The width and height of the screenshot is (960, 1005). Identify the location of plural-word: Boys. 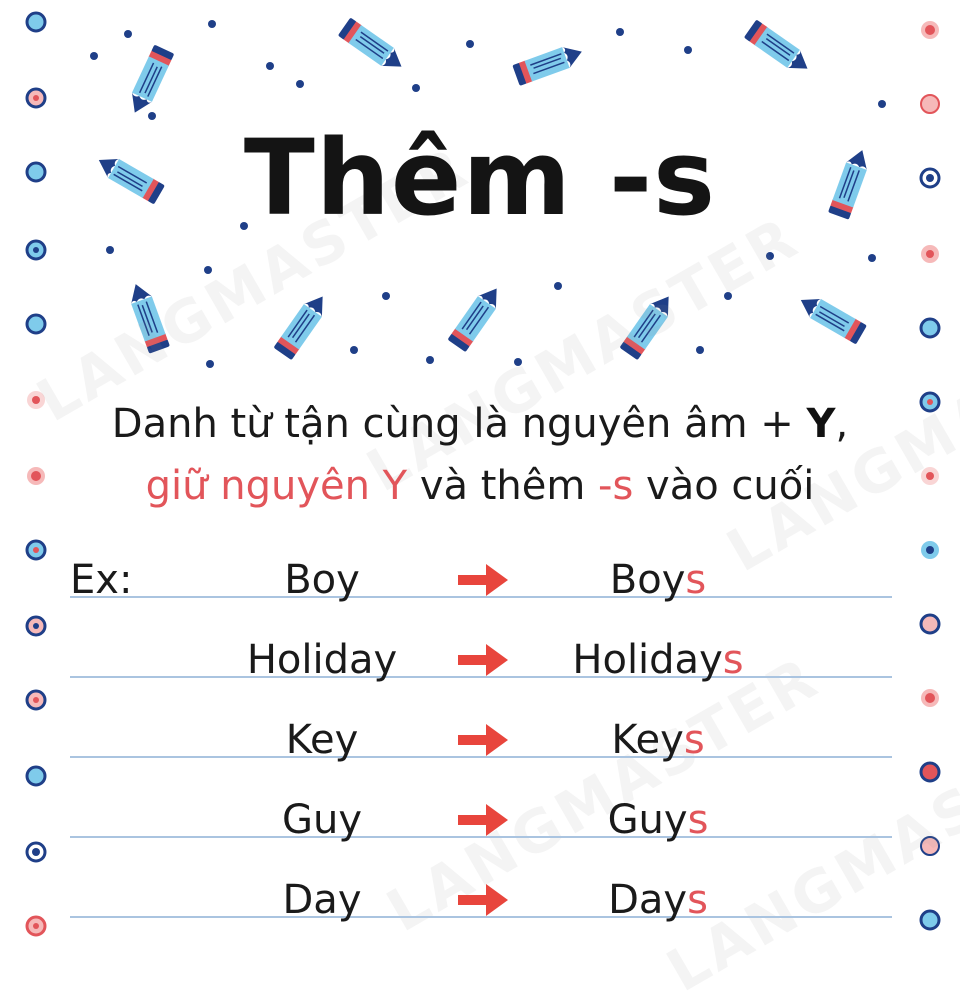
(658, 580).